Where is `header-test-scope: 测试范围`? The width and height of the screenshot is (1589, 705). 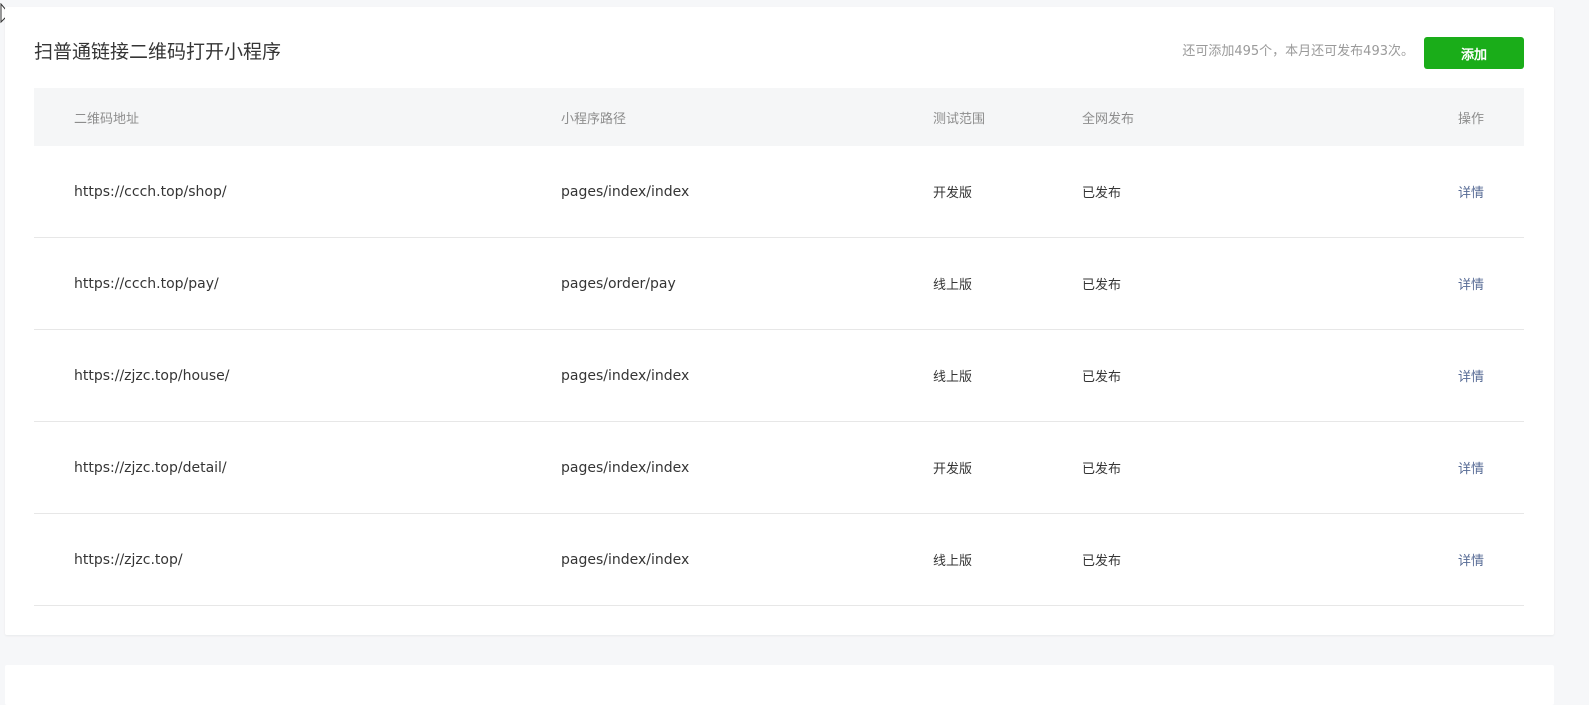 header-test-scope: 测试范围 is located at coordinates (959, 119).